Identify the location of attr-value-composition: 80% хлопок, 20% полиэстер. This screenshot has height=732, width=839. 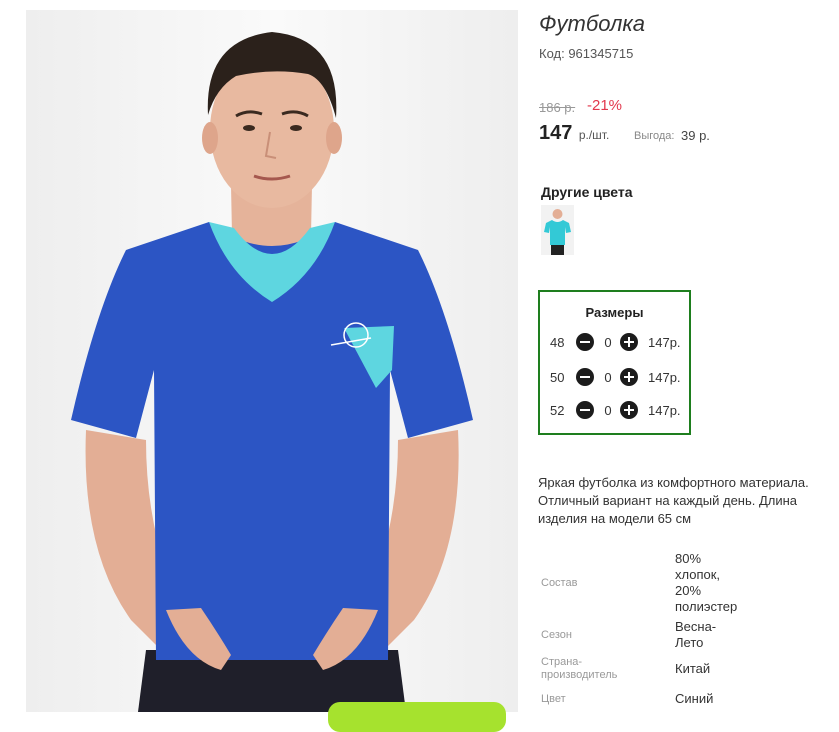
(706, 583).